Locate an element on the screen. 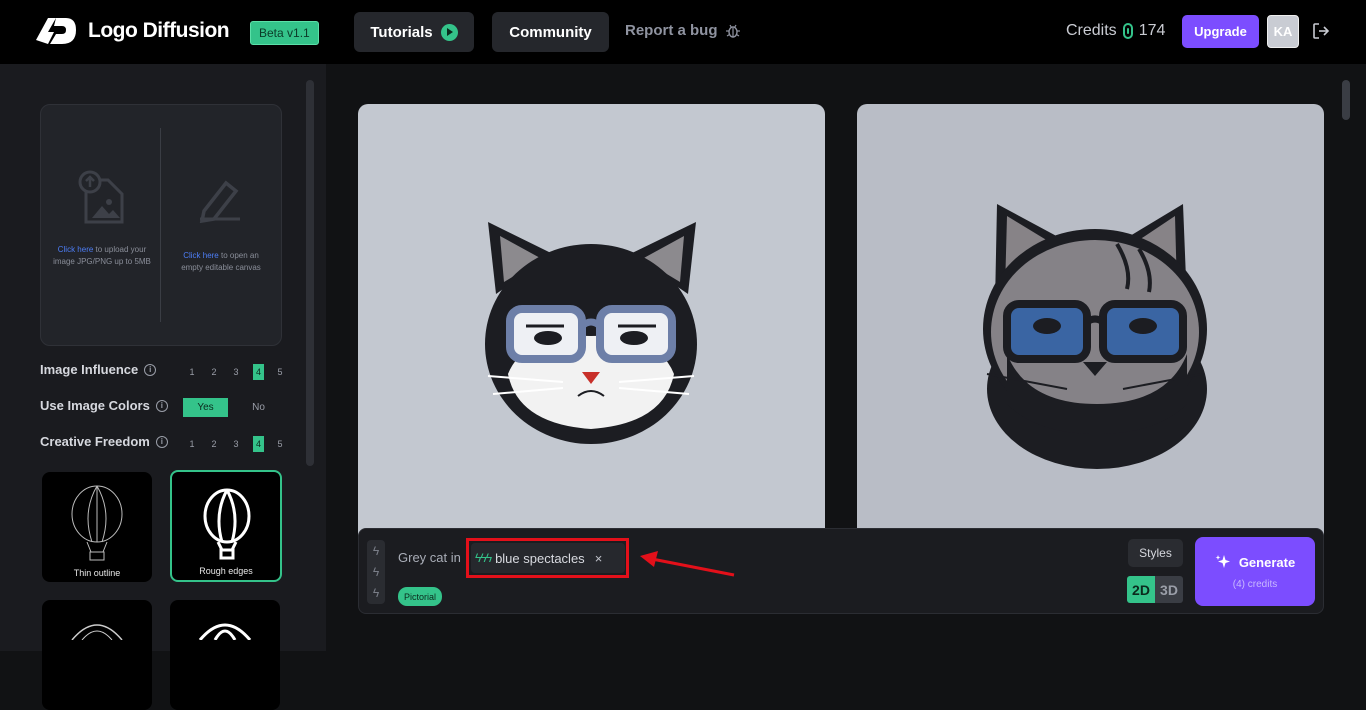 Image resolution: width=1366 pixels, height=710 pixels. tutorials-button: Tutorials is located at coordinates (414, 32).